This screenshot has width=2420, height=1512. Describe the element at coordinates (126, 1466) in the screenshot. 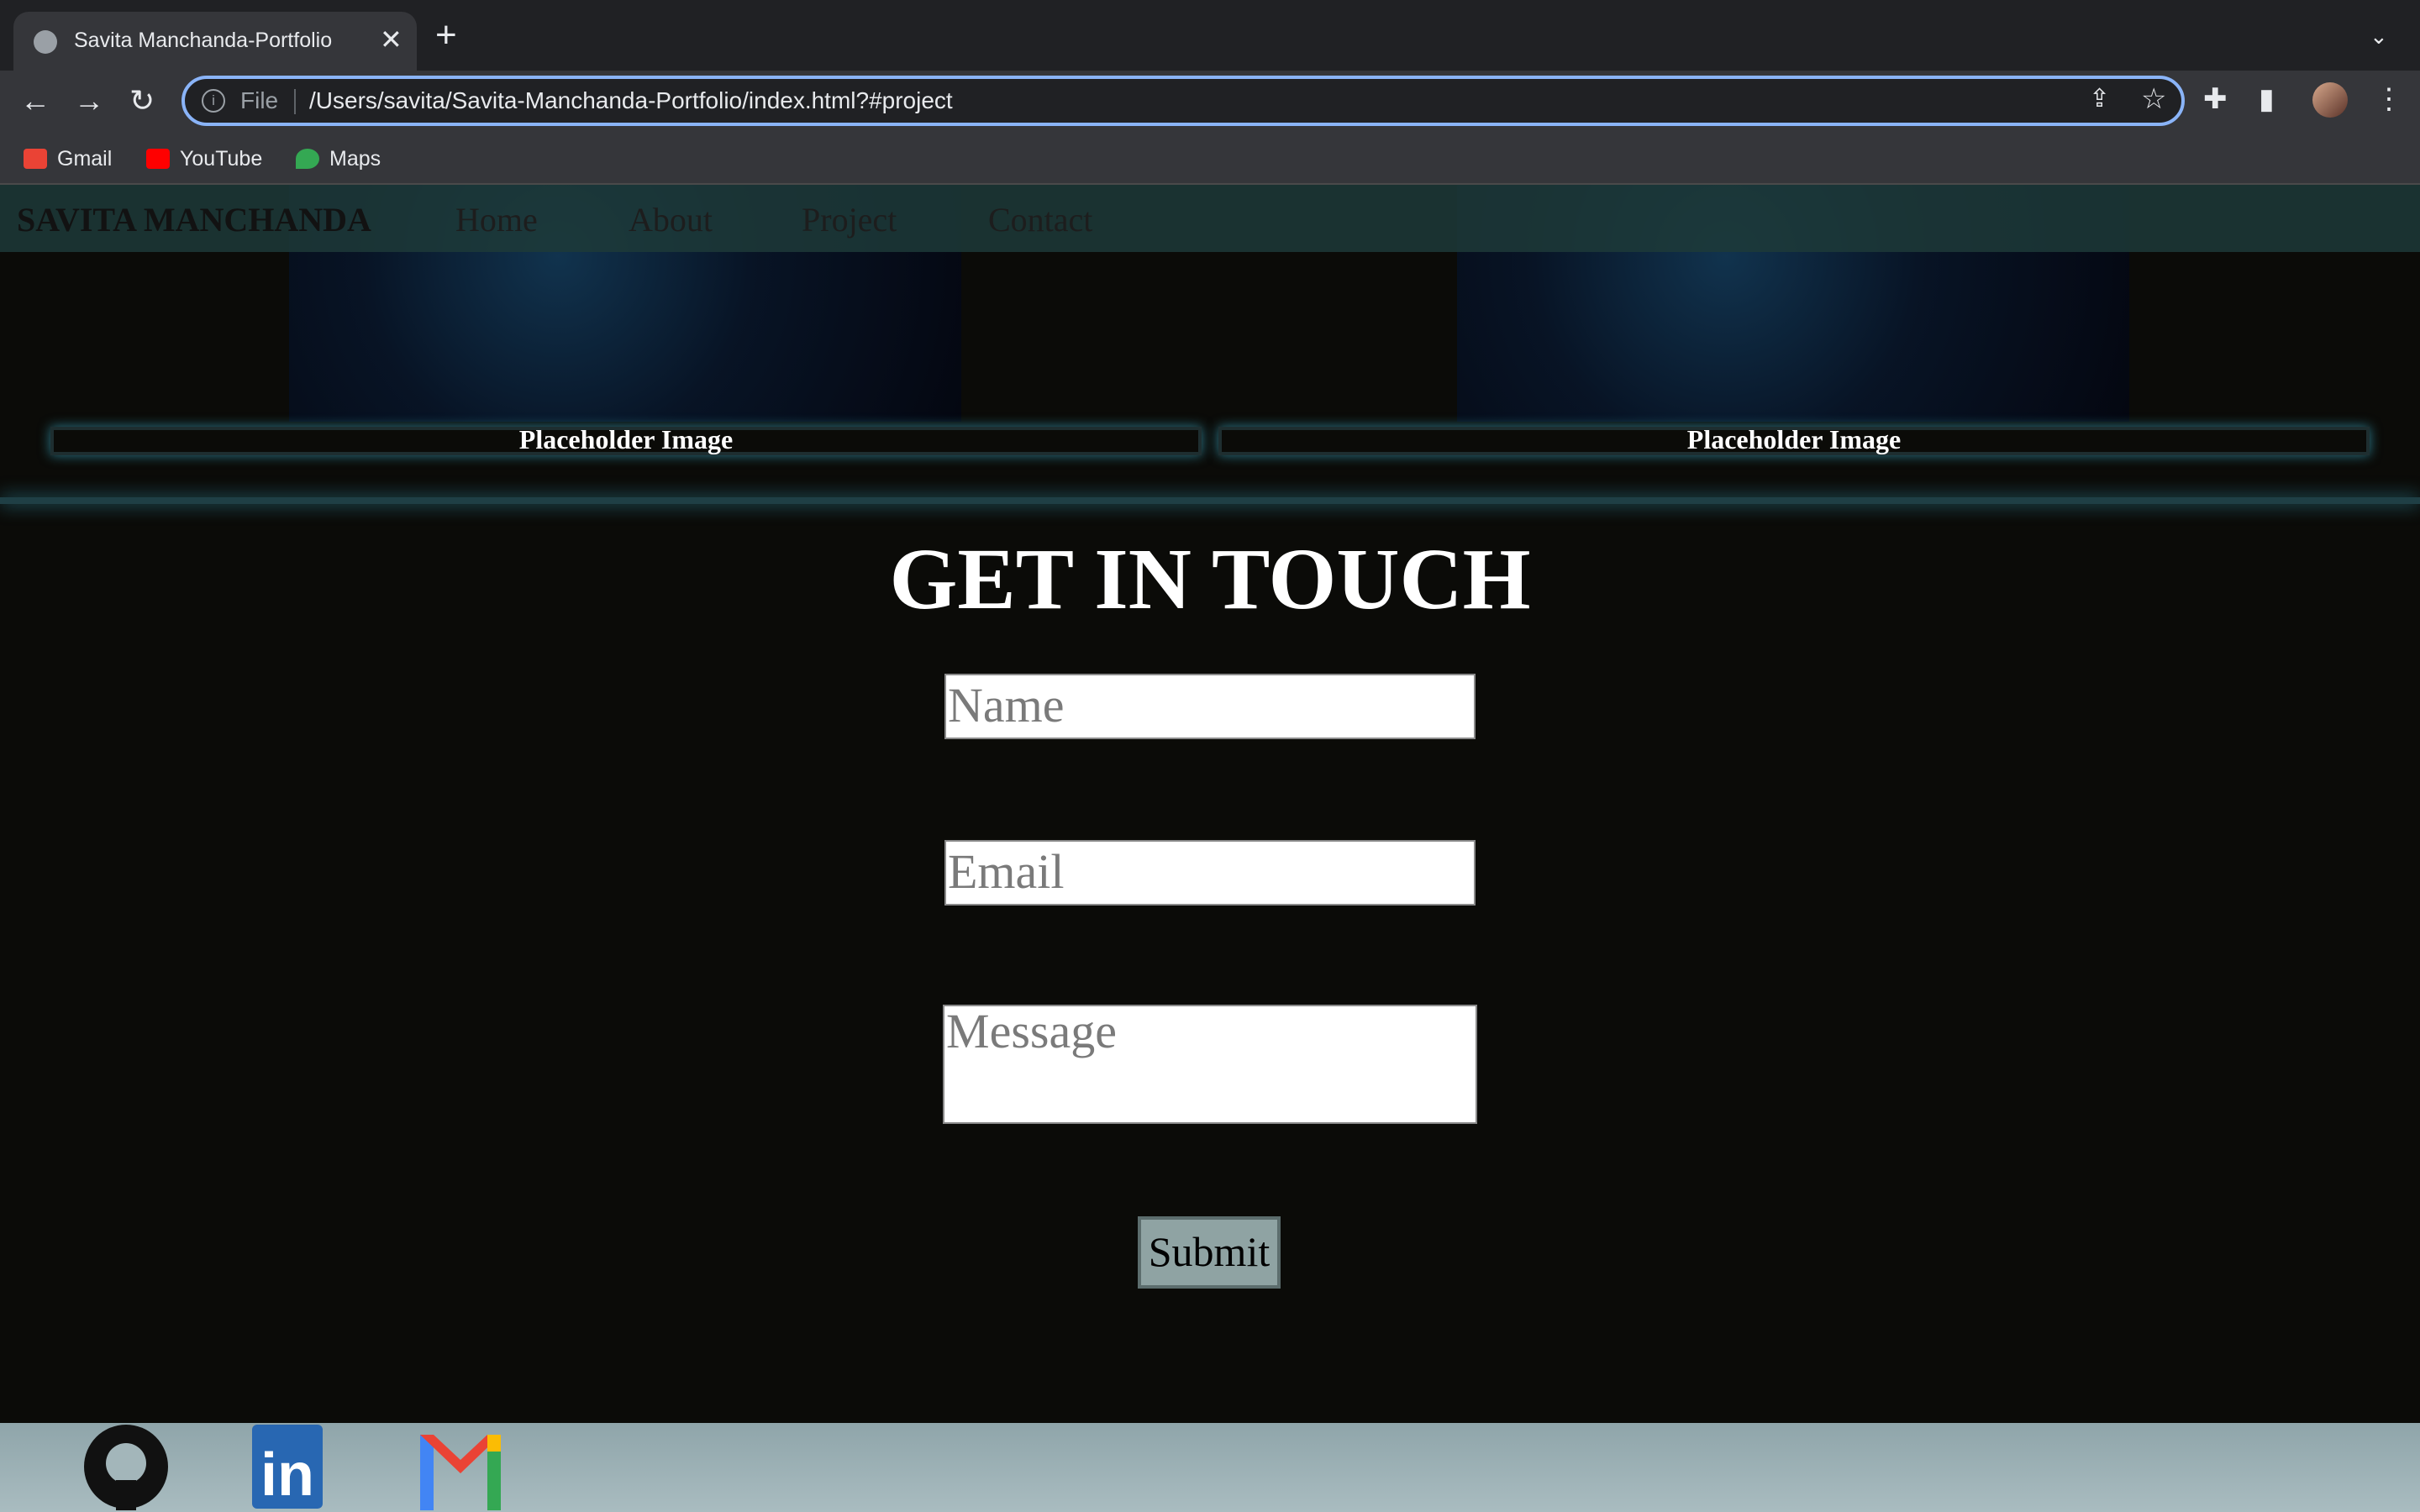

I see `github-icon` at that location.